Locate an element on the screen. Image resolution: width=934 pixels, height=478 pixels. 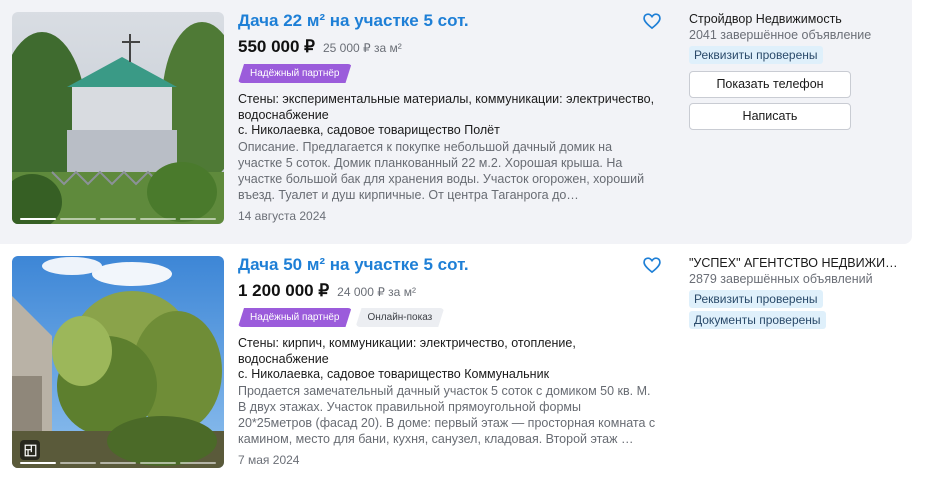
floor-plan-icon is located at coordinates (30, 450).